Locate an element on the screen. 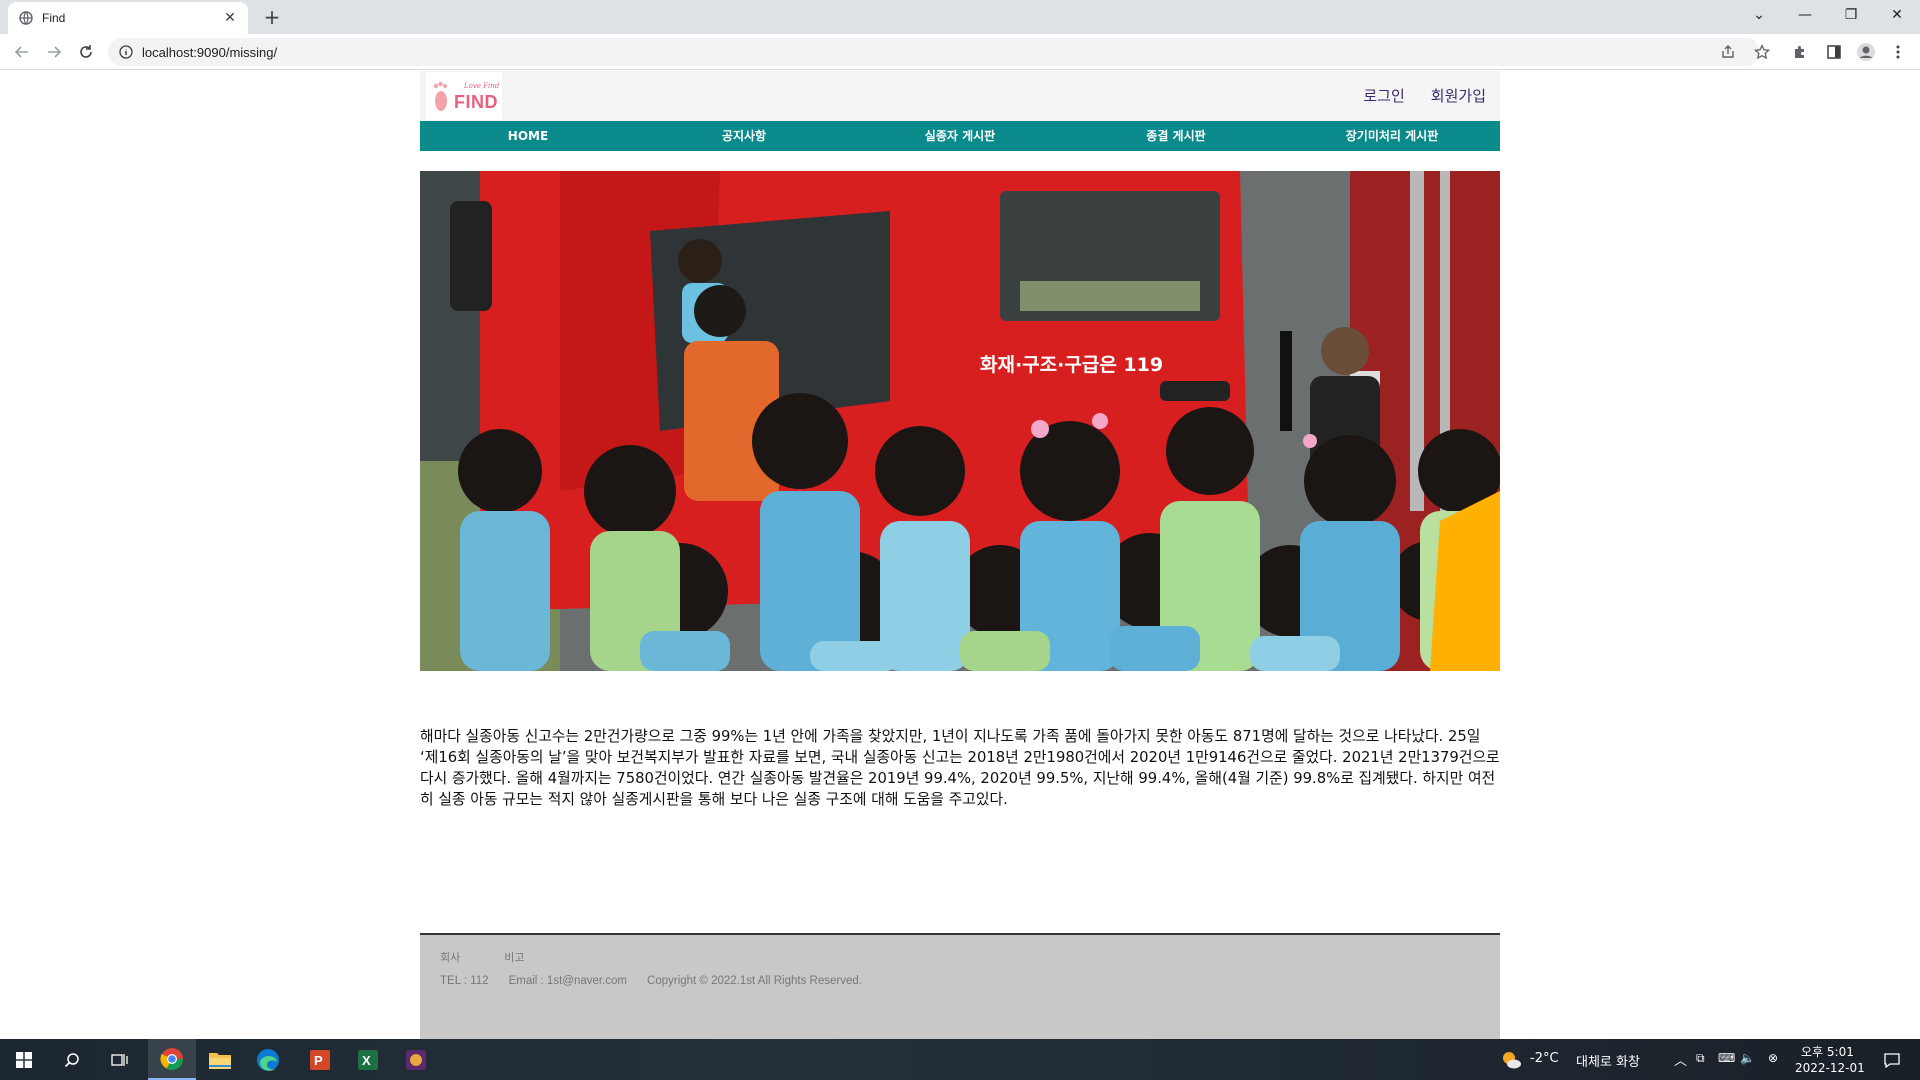 The height and width of the screenshot is (1080, 1920). clock-time: 오후 5:01 is located at coordinates (1827, 1051).